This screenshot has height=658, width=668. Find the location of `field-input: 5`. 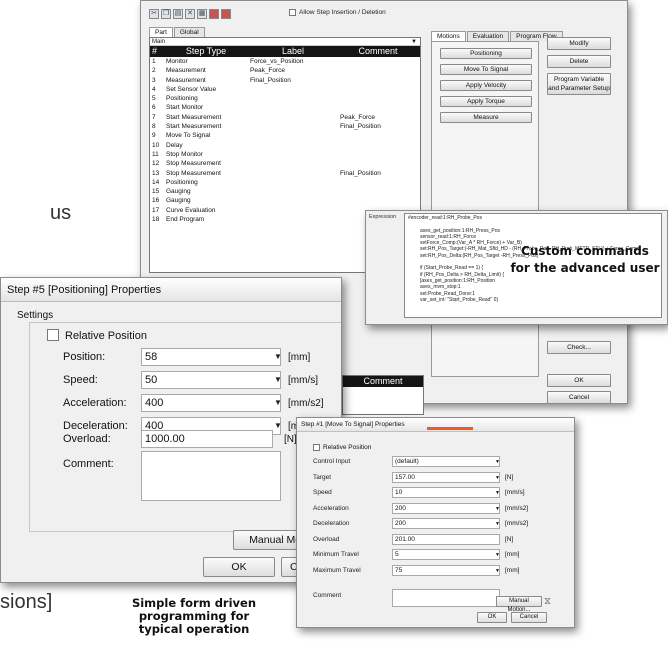

field-input: 5 is located at coordinates (446, 554).